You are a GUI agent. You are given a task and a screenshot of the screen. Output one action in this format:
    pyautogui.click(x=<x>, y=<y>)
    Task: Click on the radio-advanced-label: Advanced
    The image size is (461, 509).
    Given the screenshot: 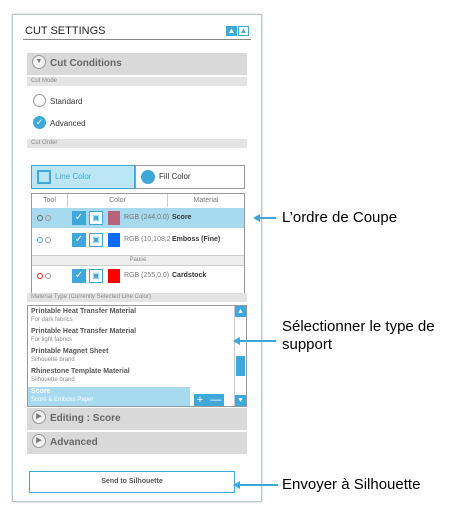 What is the action you would take?
    pyautogui.click(x=68, y=123)
    